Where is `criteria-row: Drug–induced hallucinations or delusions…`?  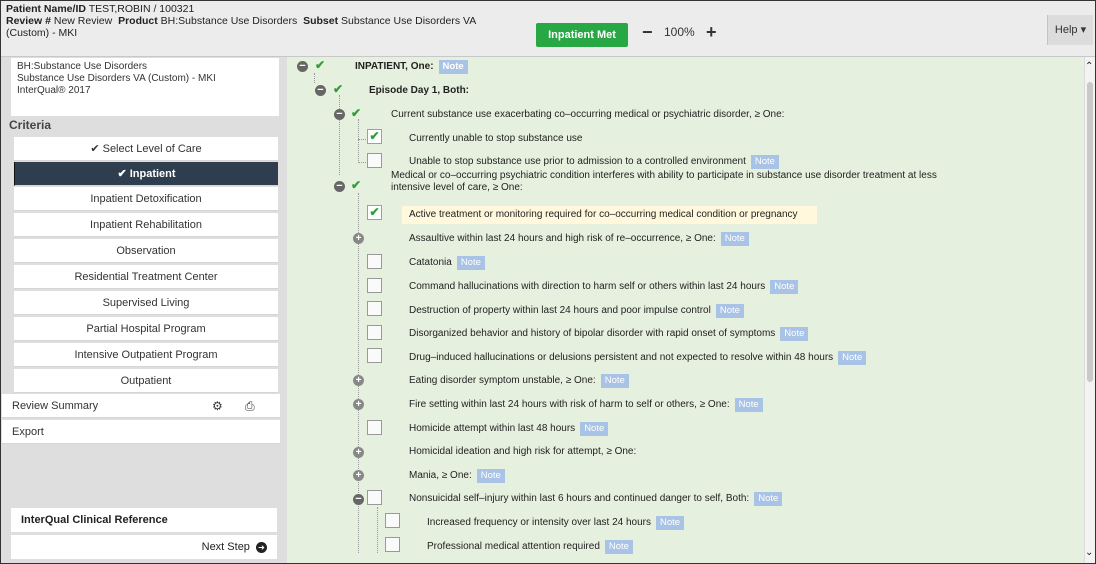
criteria-row: Drug–induced hallucinations or delusions… is located at coordinates (638, 358).